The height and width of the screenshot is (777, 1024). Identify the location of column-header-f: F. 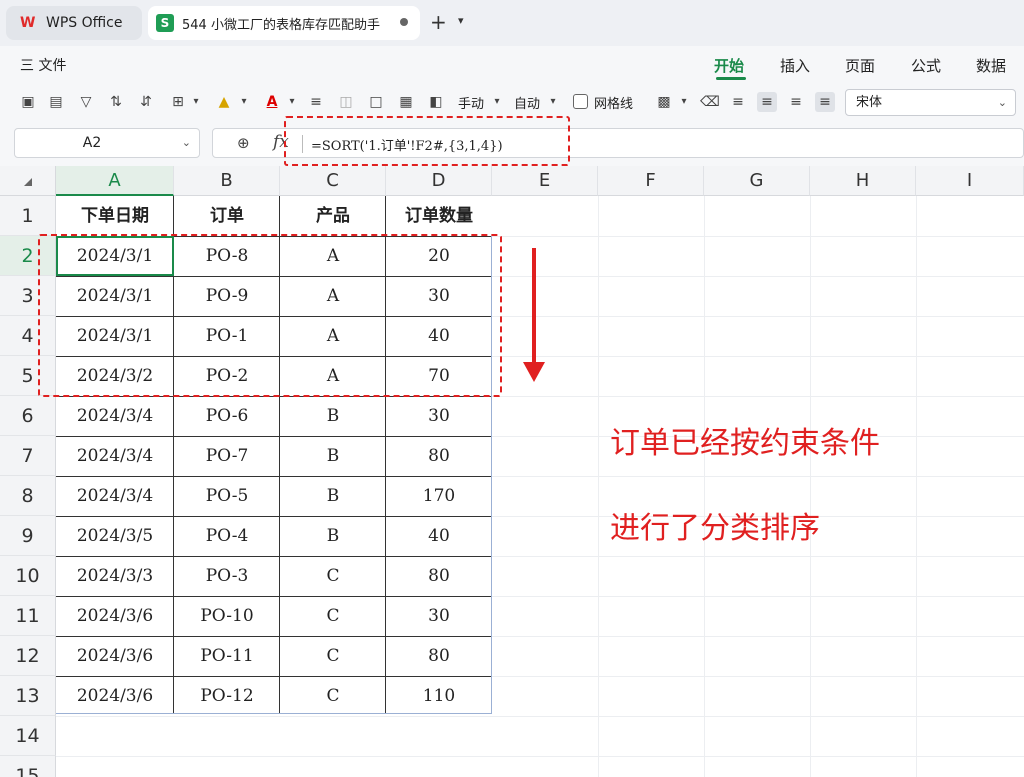
(651, 181).